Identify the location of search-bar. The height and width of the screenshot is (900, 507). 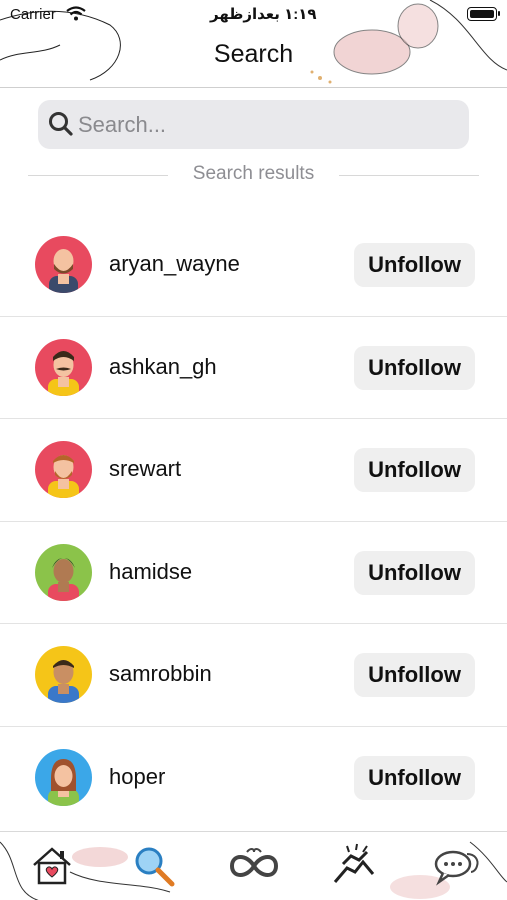
(253, 124).